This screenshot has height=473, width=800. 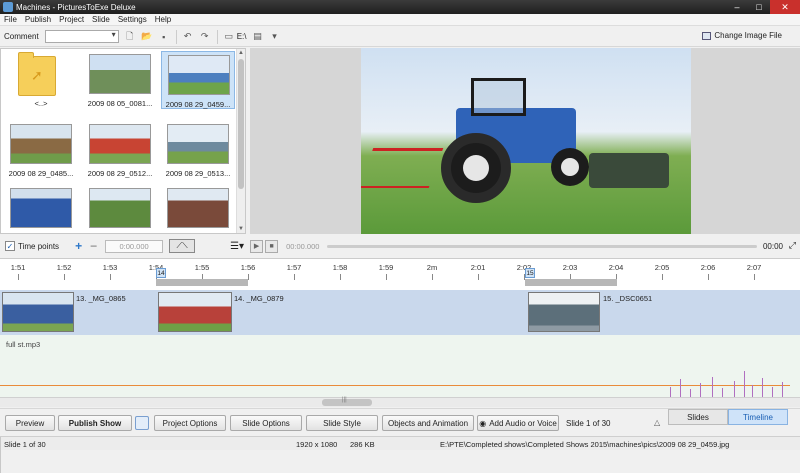 What do you see at coordinates (81, 36) in the screenshot?
I see `comment-combo` at bounding box center [81, 36].